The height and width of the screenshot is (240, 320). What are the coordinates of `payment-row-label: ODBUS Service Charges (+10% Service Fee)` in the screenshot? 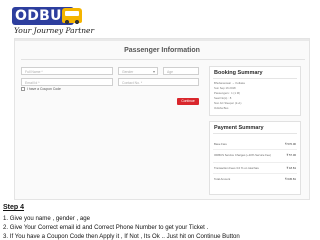 It's located at (242, 155).